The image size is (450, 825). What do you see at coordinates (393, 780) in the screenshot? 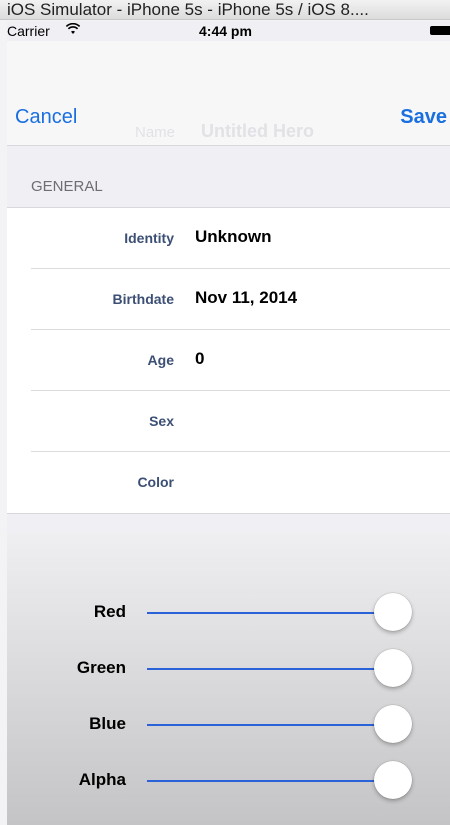
I see `alpha-slider-thumb` at bounding box center [393, 780].